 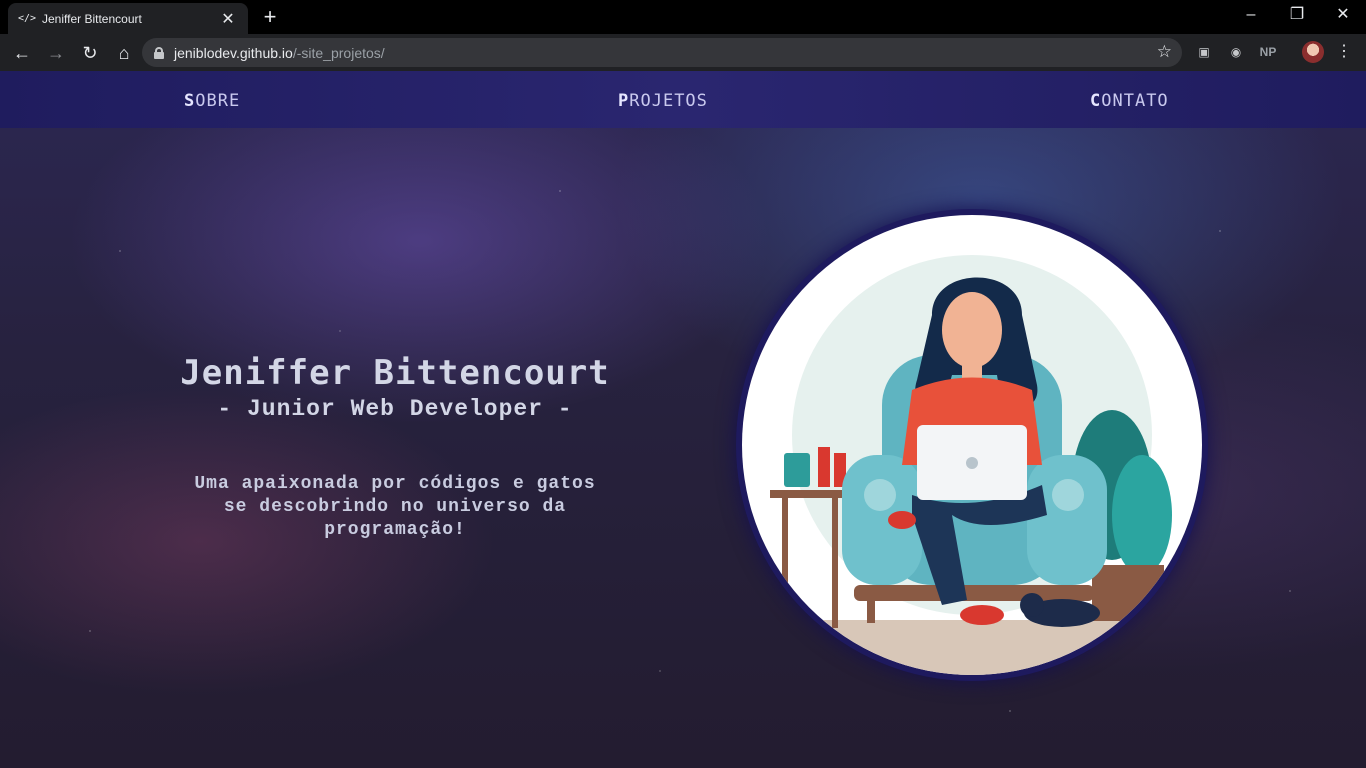 I want to click on reload-icon: ↻, so click(x=90, y=53).